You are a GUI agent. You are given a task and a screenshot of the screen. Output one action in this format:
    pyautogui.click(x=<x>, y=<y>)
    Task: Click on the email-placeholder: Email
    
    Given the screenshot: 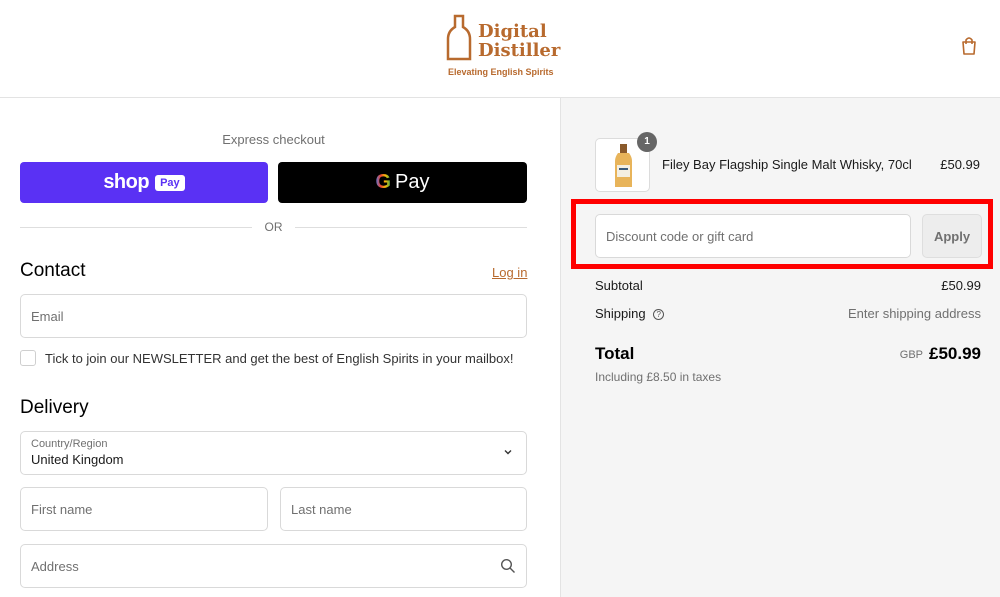 What is the action you would take?
    pyautogui.click(x=47, y=316)
    